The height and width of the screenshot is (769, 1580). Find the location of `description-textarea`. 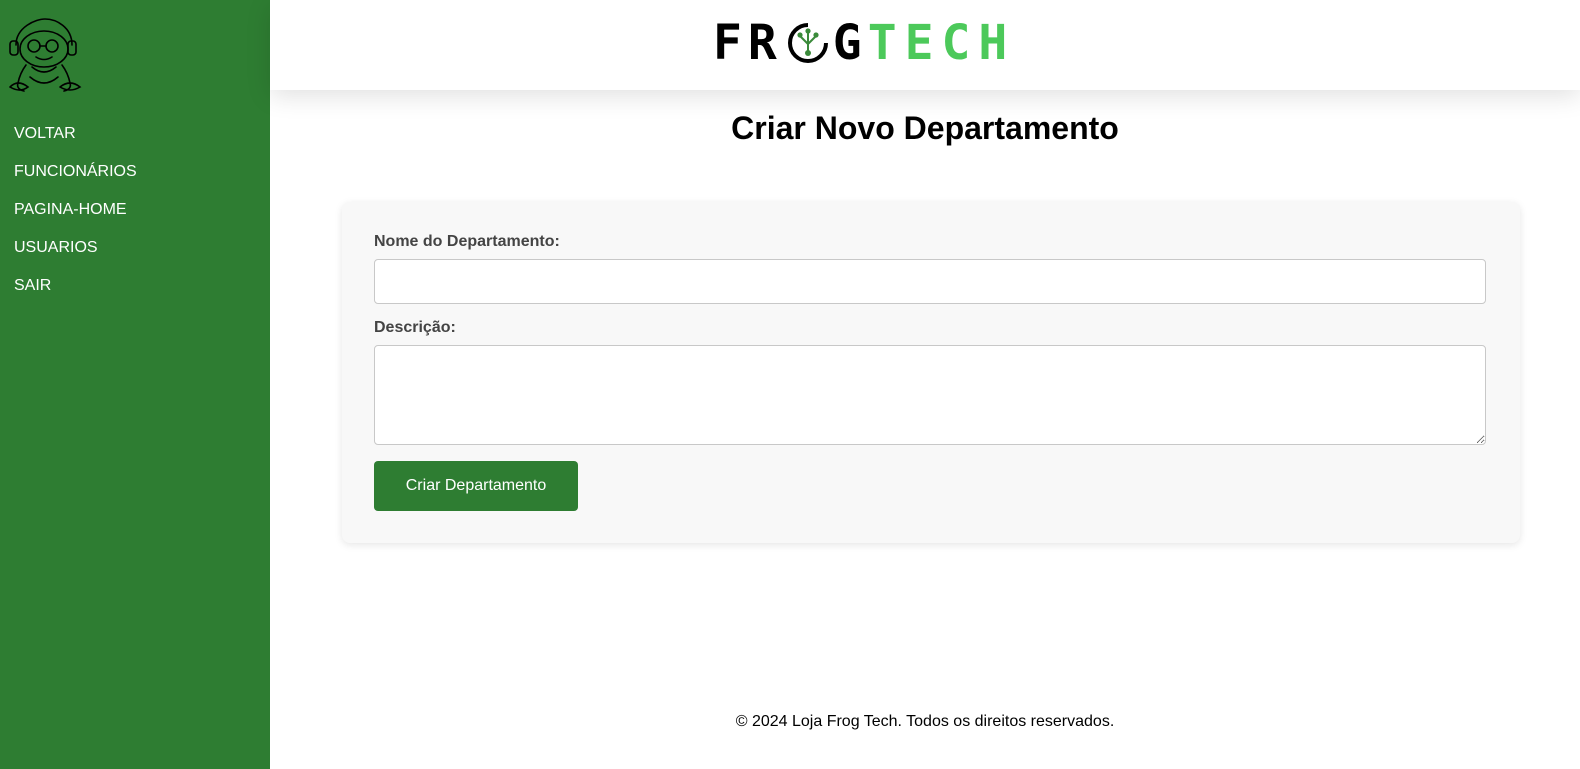

description-textarea is located at coordinates (930, 395).